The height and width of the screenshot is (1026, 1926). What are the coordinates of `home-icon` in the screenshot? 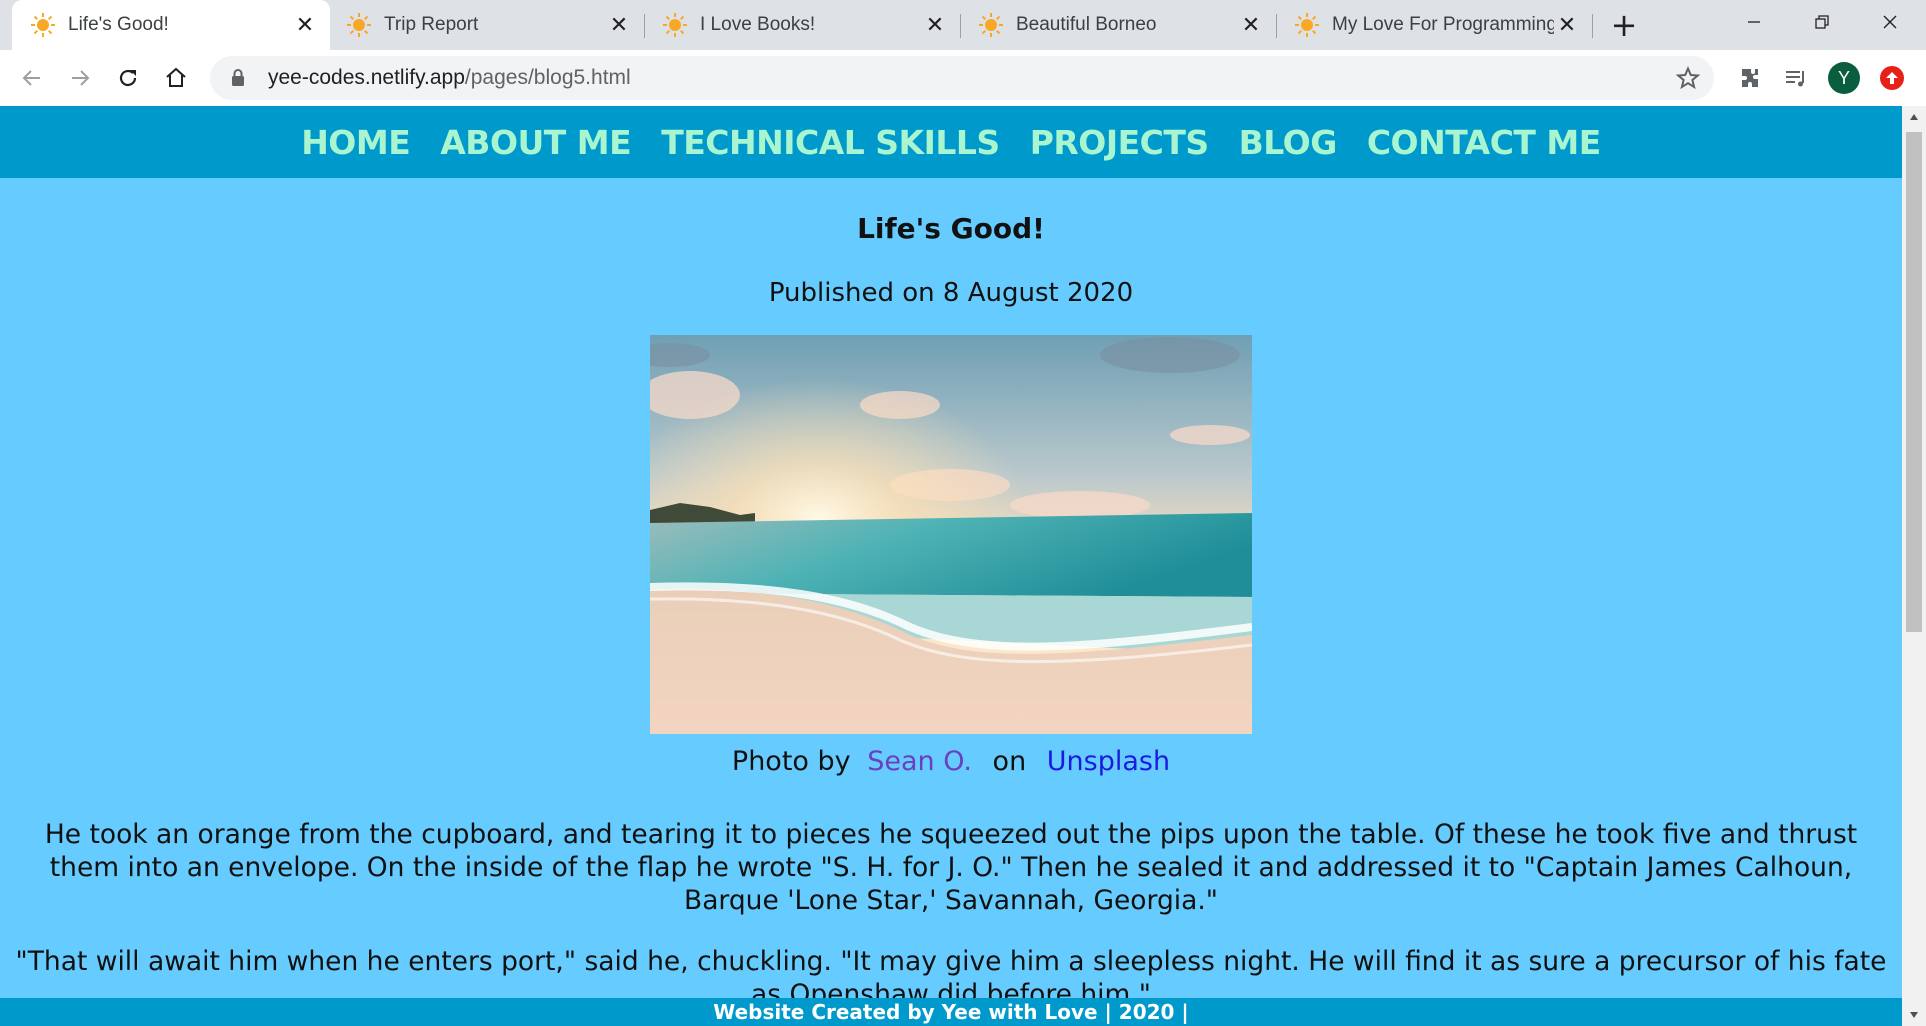 It's located at (176, 77).